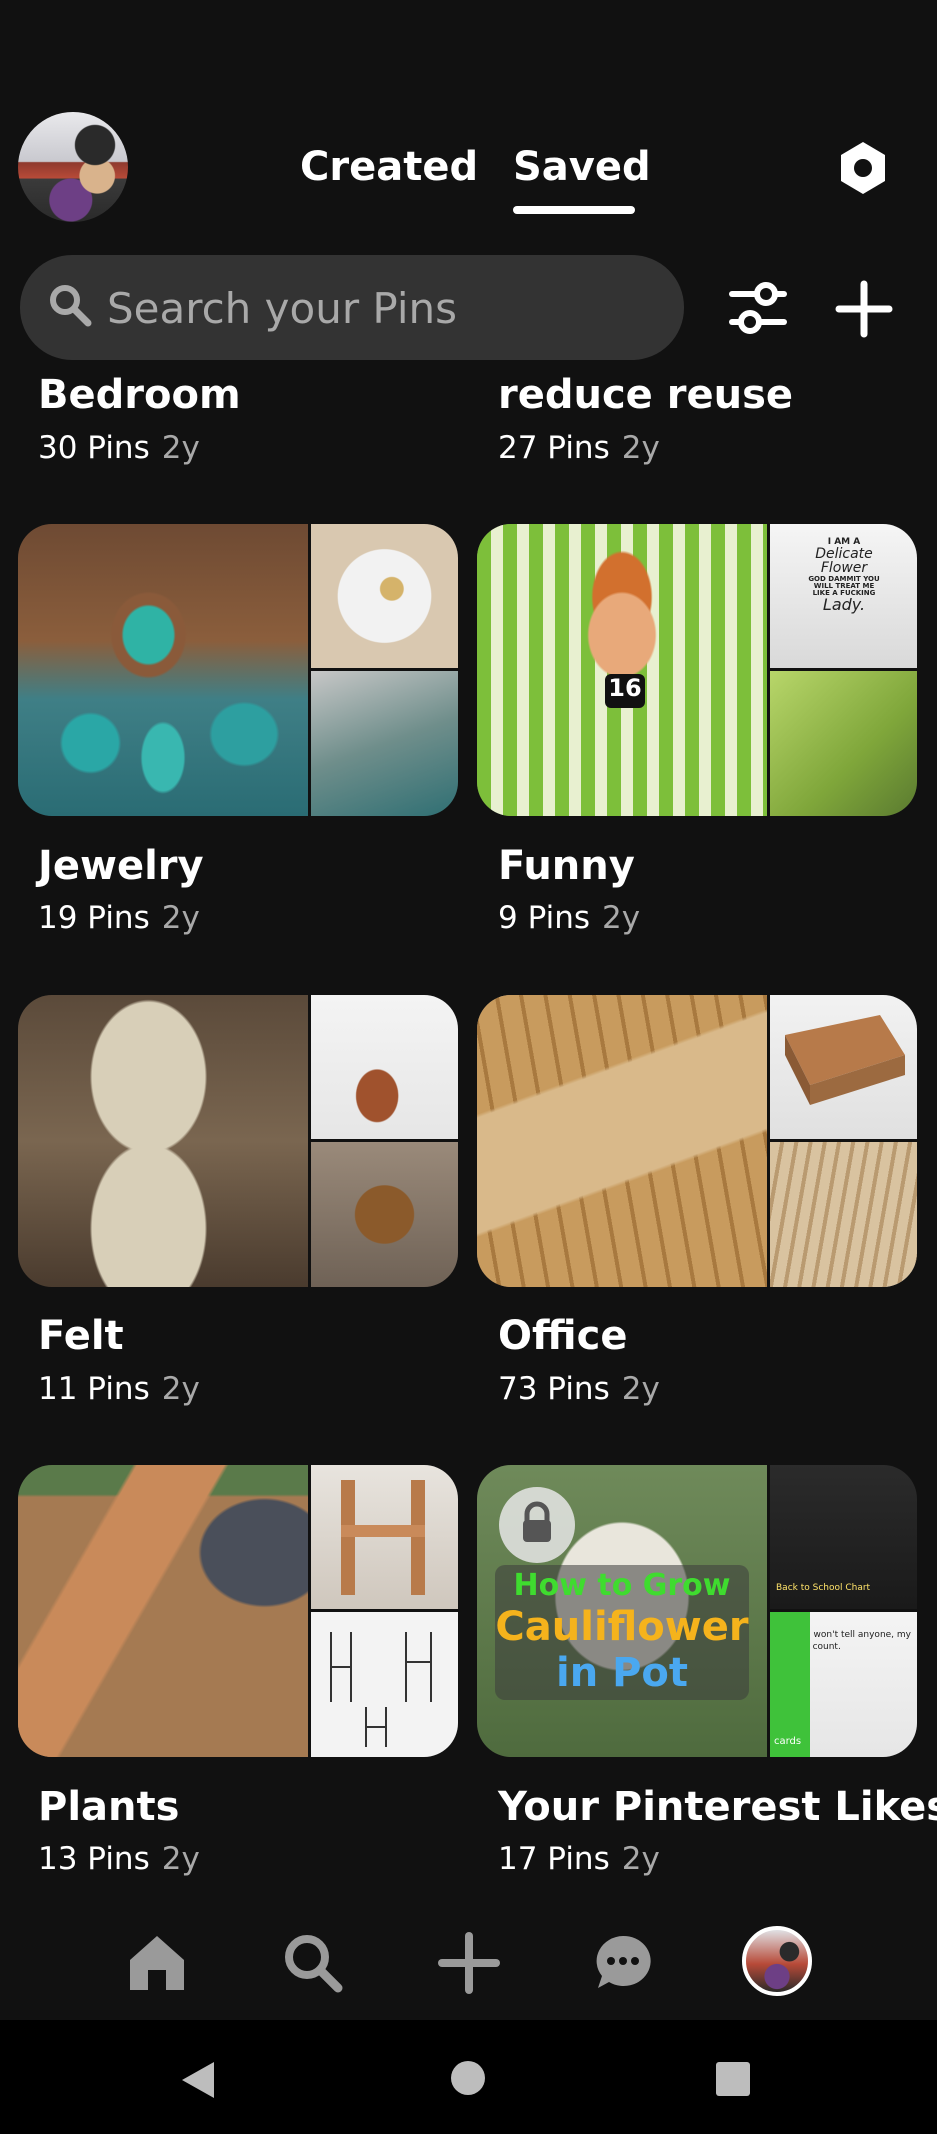 Image resolution: width=937 pixels, height=2134 pixels. Describe the element at coordinates (119, 1389) in the screenshot. I see `board-meta: 11 Pins 2y` at that location.